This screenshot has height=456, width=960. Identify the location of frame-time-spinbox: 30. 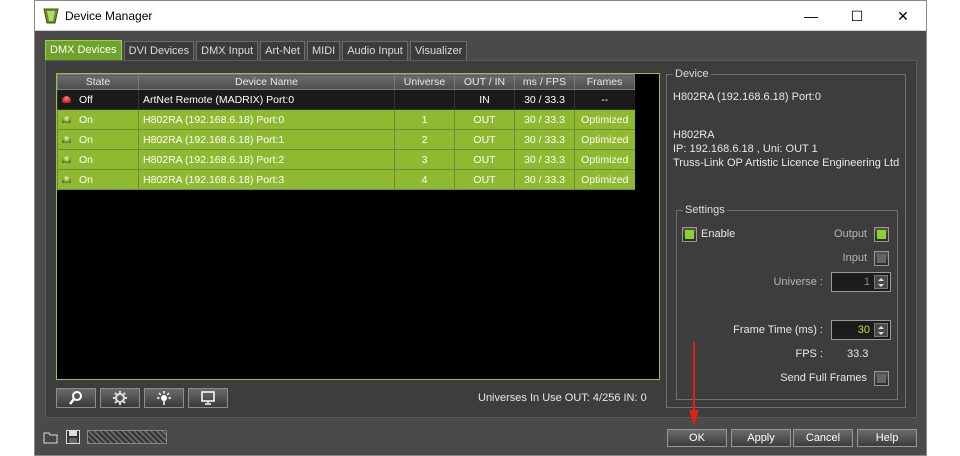
(861, 330).